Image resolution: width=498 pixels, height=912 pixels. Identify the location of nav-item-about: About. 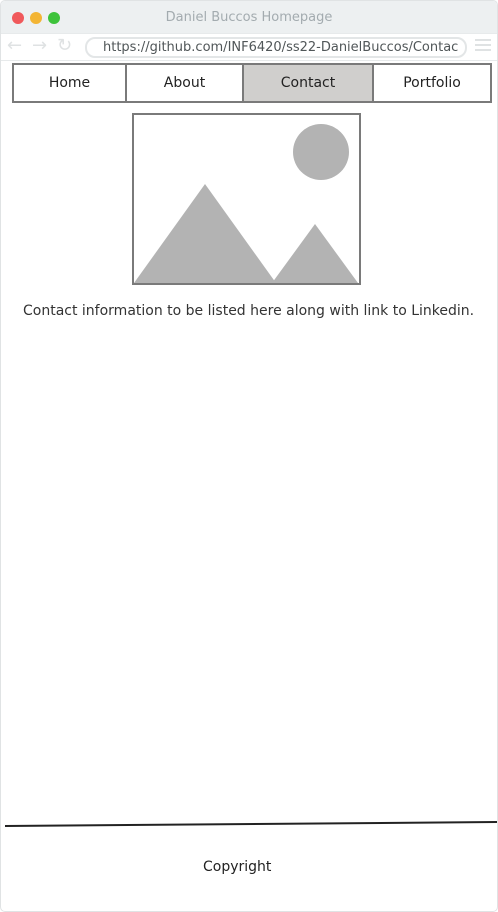
(185, 83).